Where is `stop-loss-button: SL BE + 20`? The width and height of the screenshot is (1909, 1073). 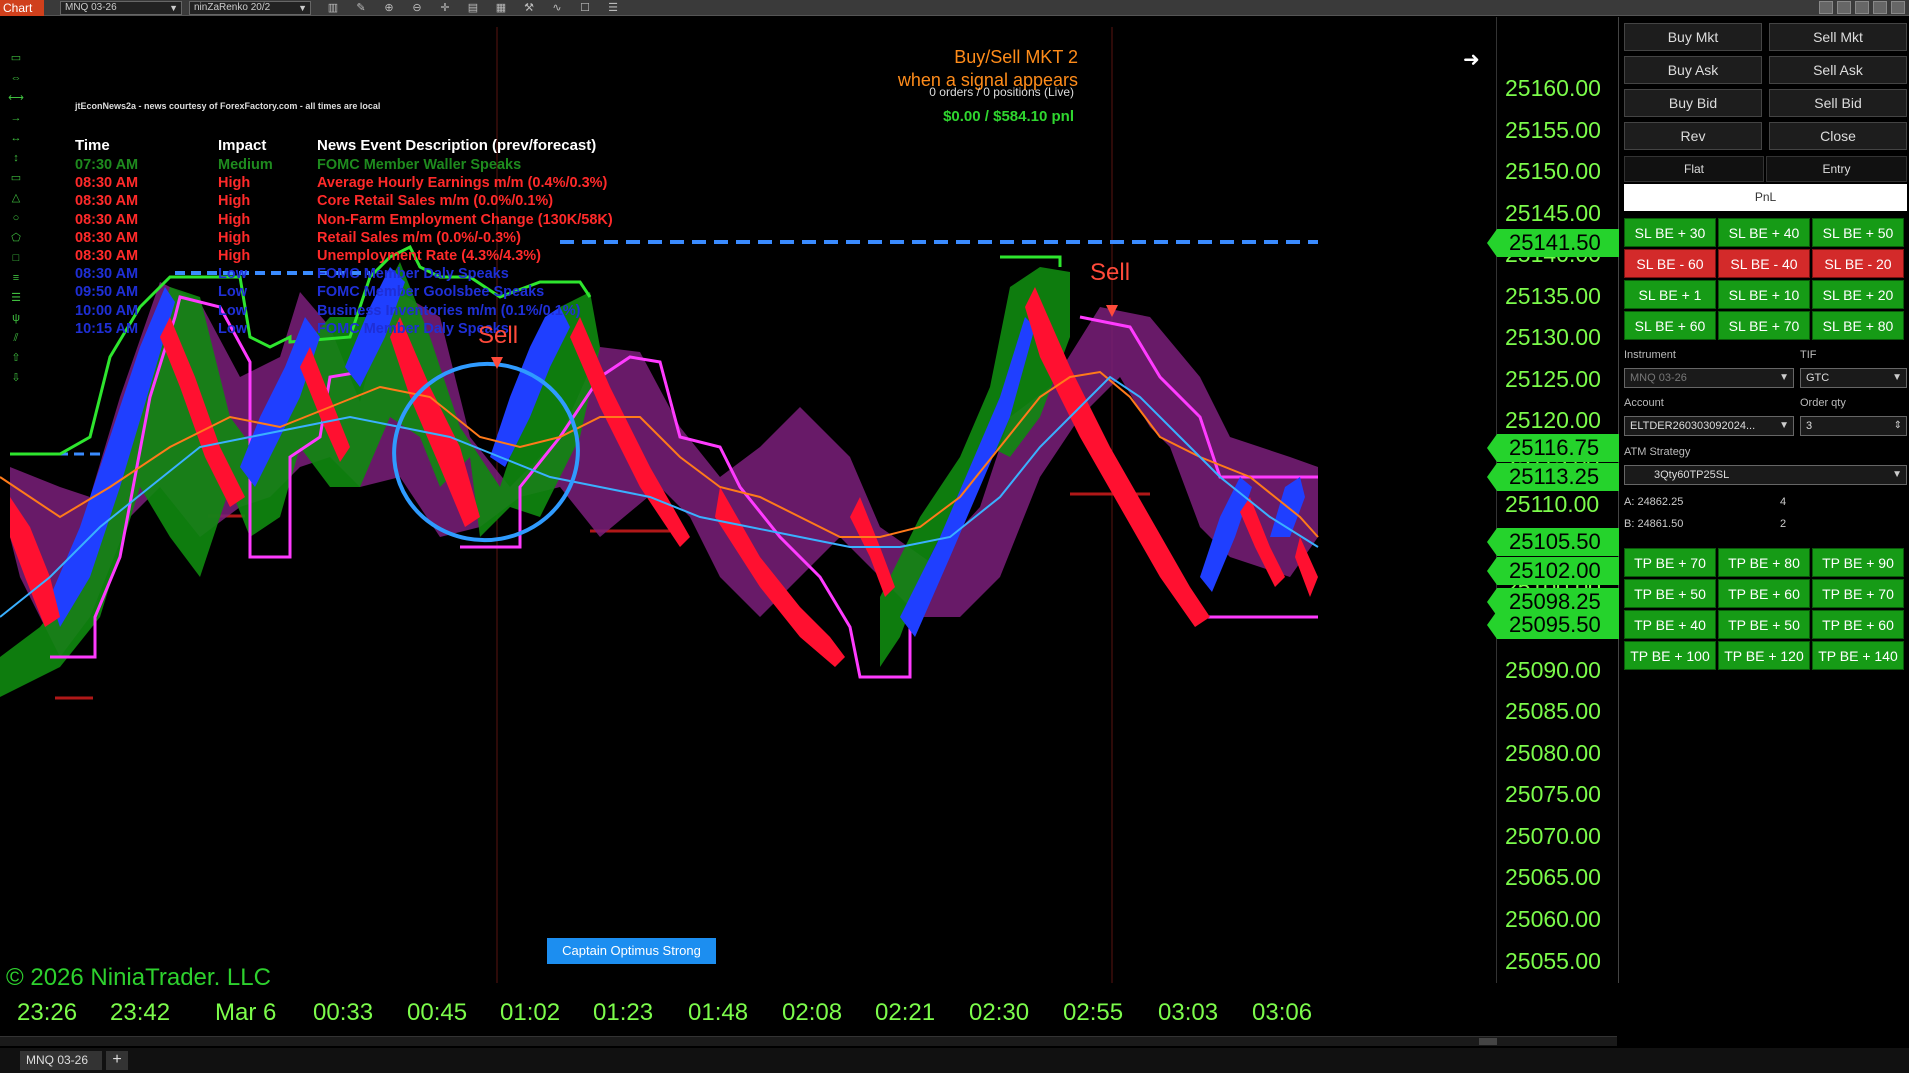 stop-loss-button: SL BE + 20 is located at coordinates (1858, 294).